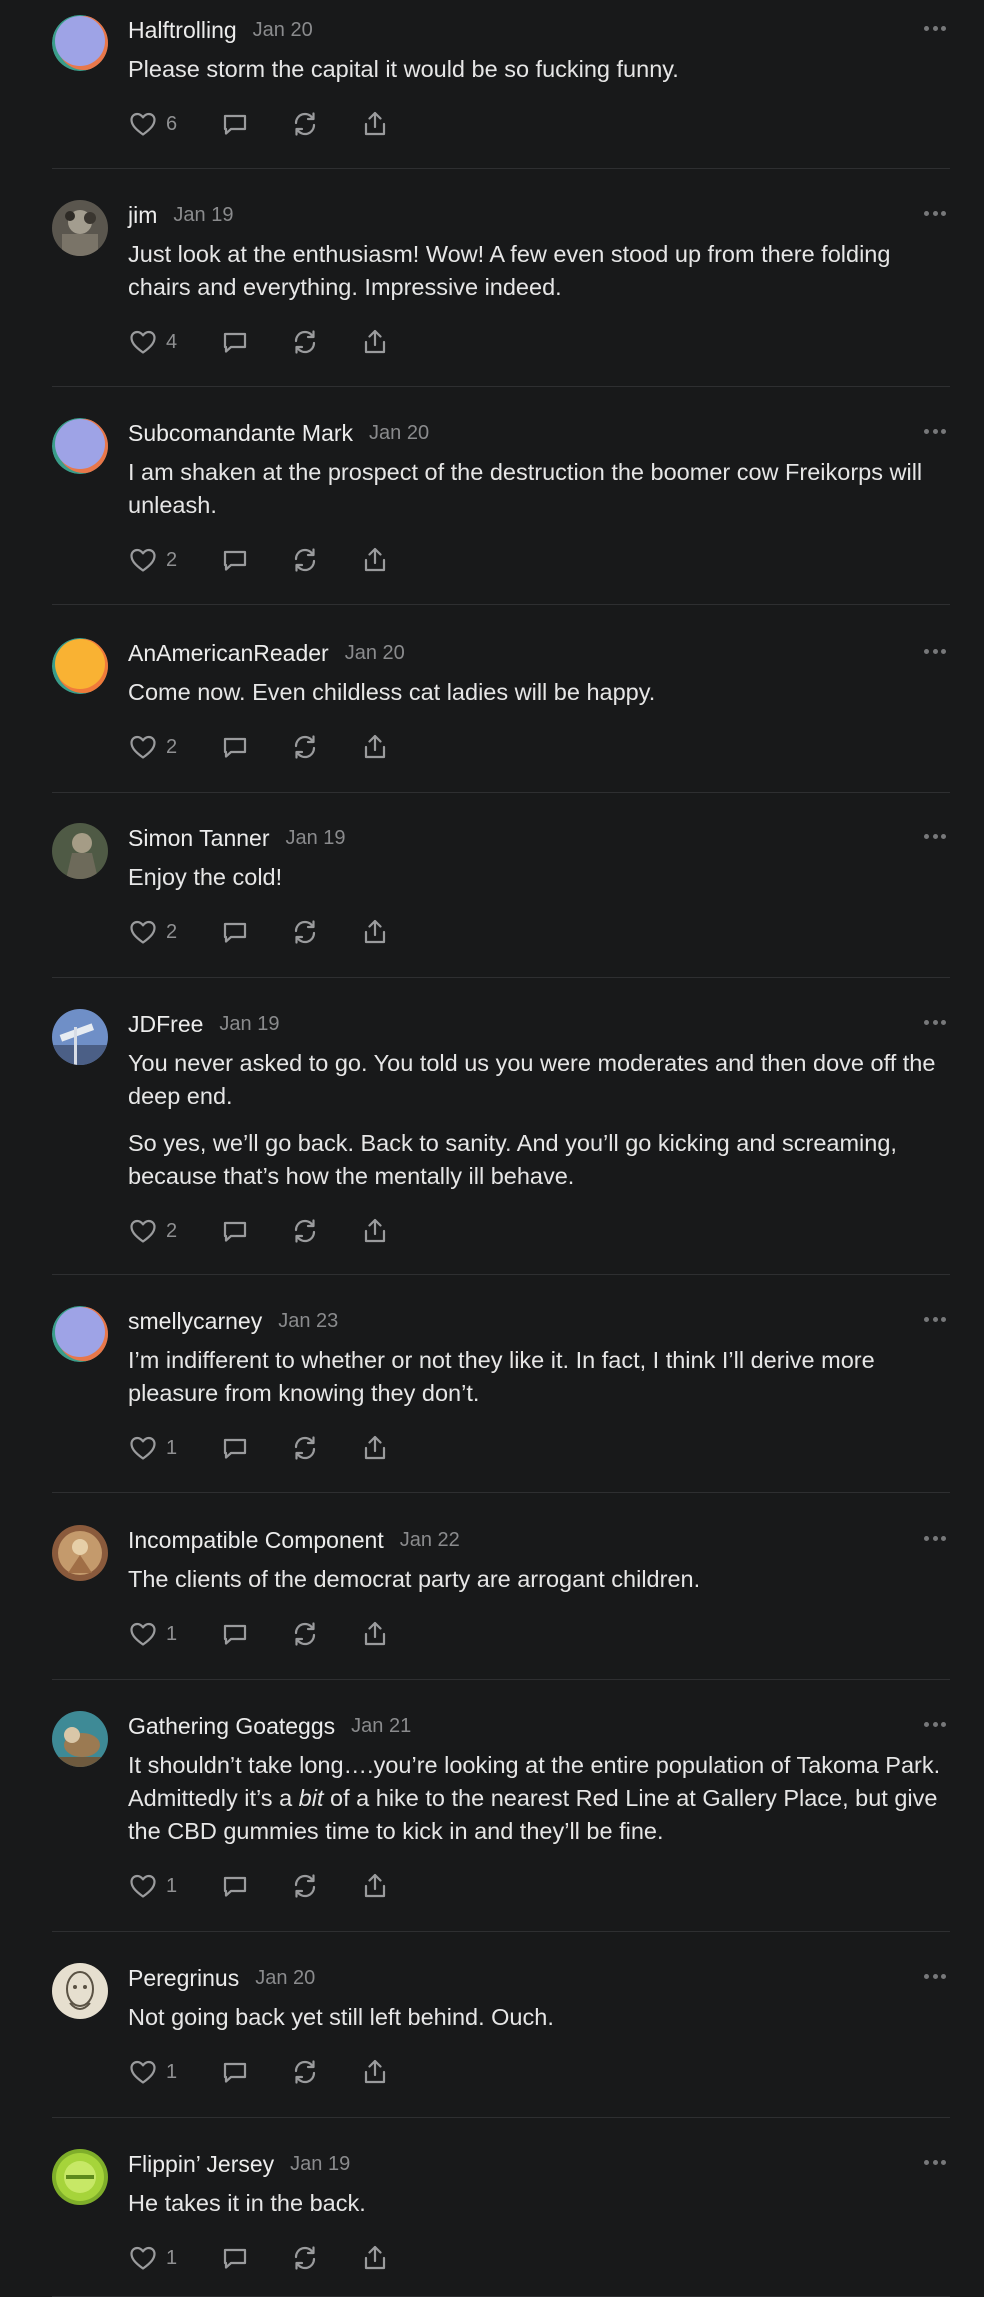 The width and height of the screenshot is (984, 2297). Describe the element at coordinates (539, 1448) in the screenshot. I see `comment-actions: 1` at that location.